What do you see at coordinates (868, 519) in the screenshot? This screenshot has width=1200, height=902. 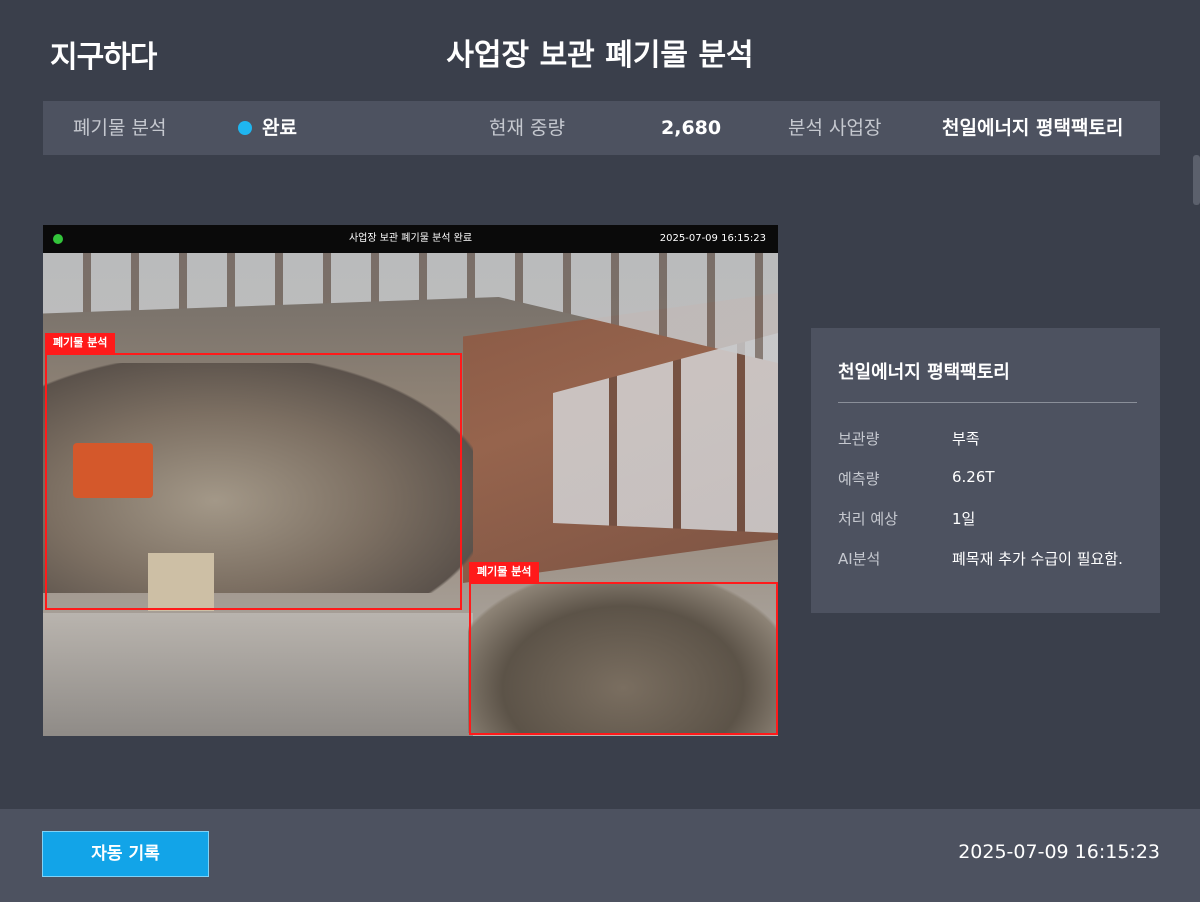 I see `info-key: 처리 예상` at bounding box center [868, 519].